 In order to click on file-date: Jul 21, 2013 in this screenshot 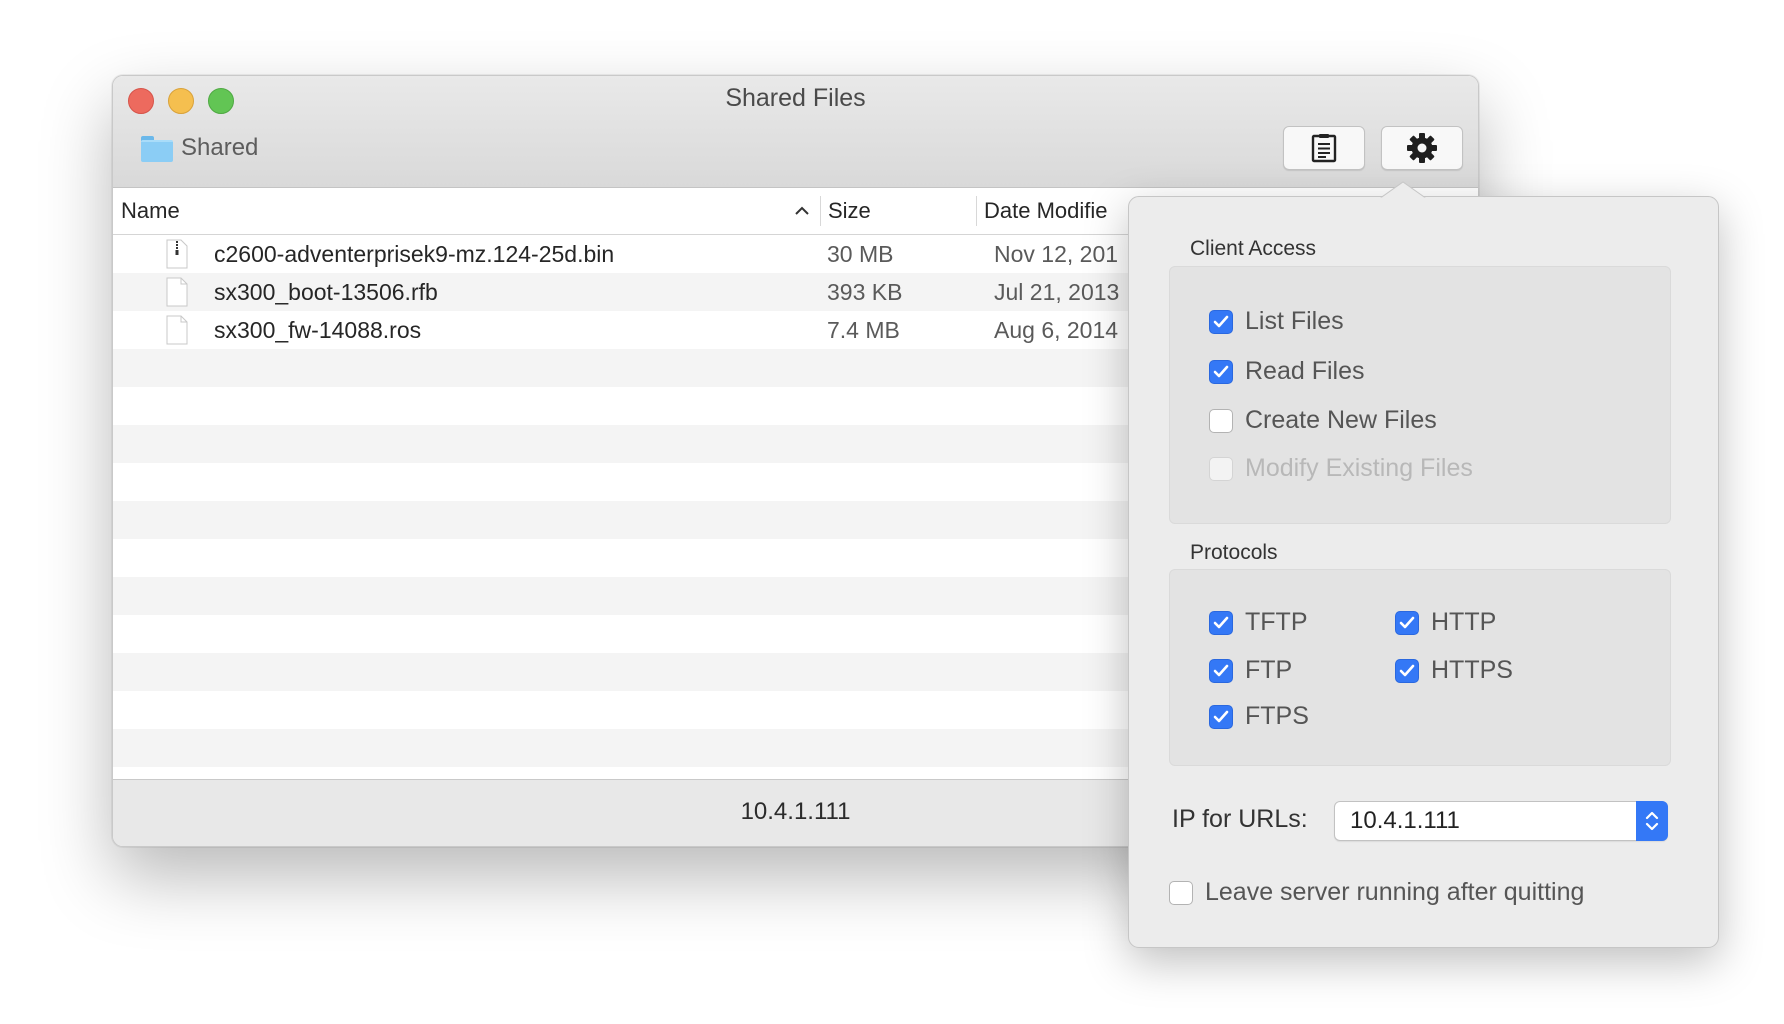, I will do `click(1057, 292)`.